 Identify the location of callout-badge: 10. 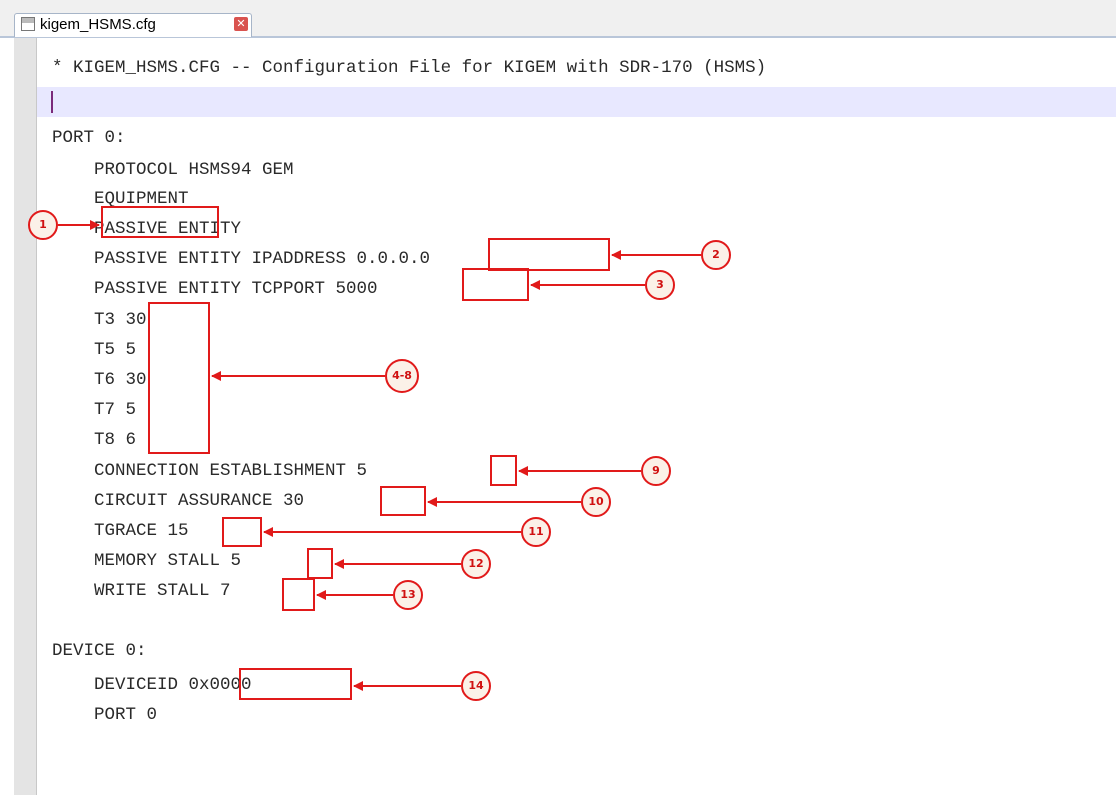
(596, 502).